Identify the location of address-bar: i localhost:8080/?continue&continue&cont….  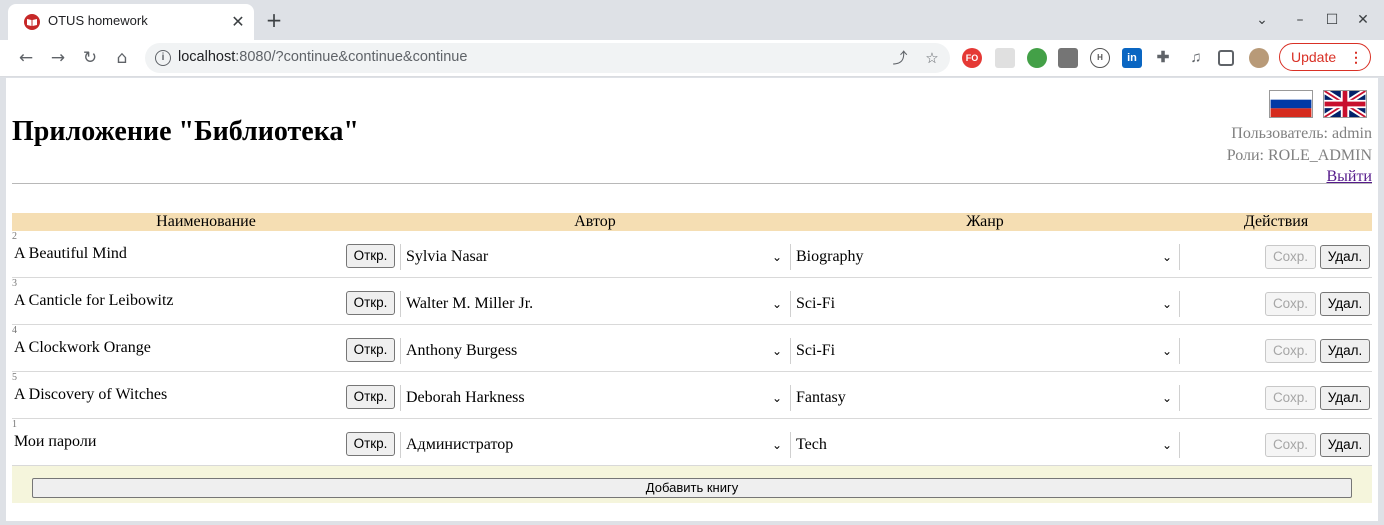
(547, 58).